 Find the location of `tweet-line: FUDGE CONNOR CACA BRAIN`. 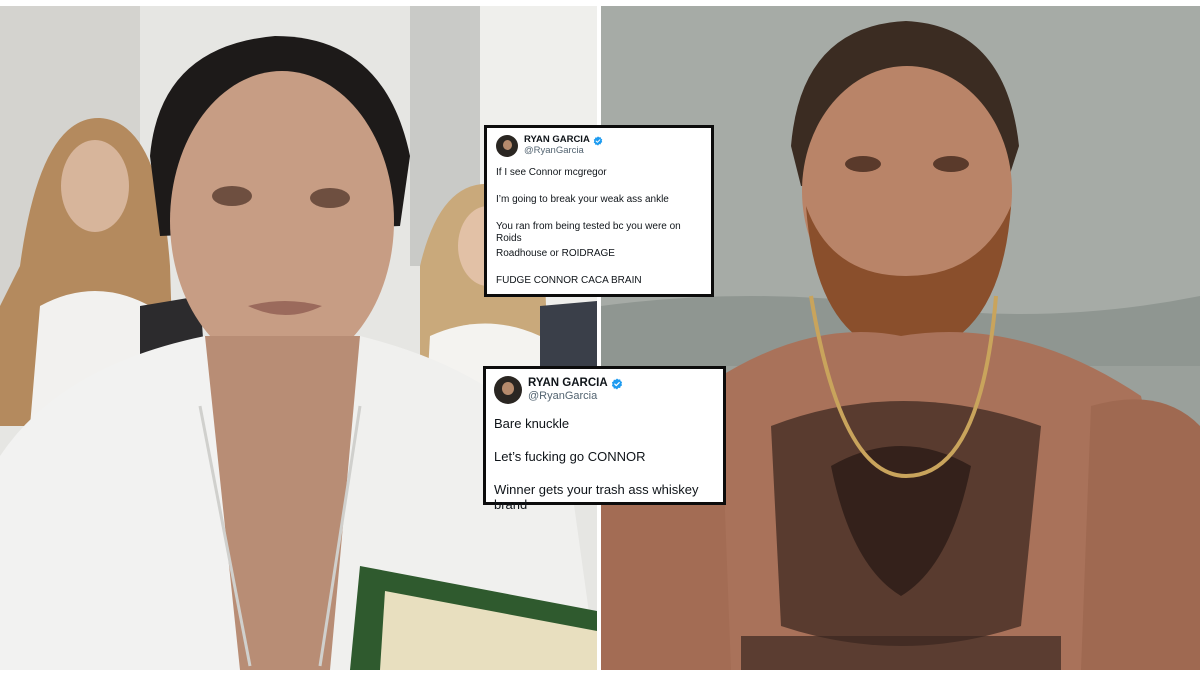

tweet-line: FUDGE CONNOR CACA BRAIN is located at coordinates (569, 280).